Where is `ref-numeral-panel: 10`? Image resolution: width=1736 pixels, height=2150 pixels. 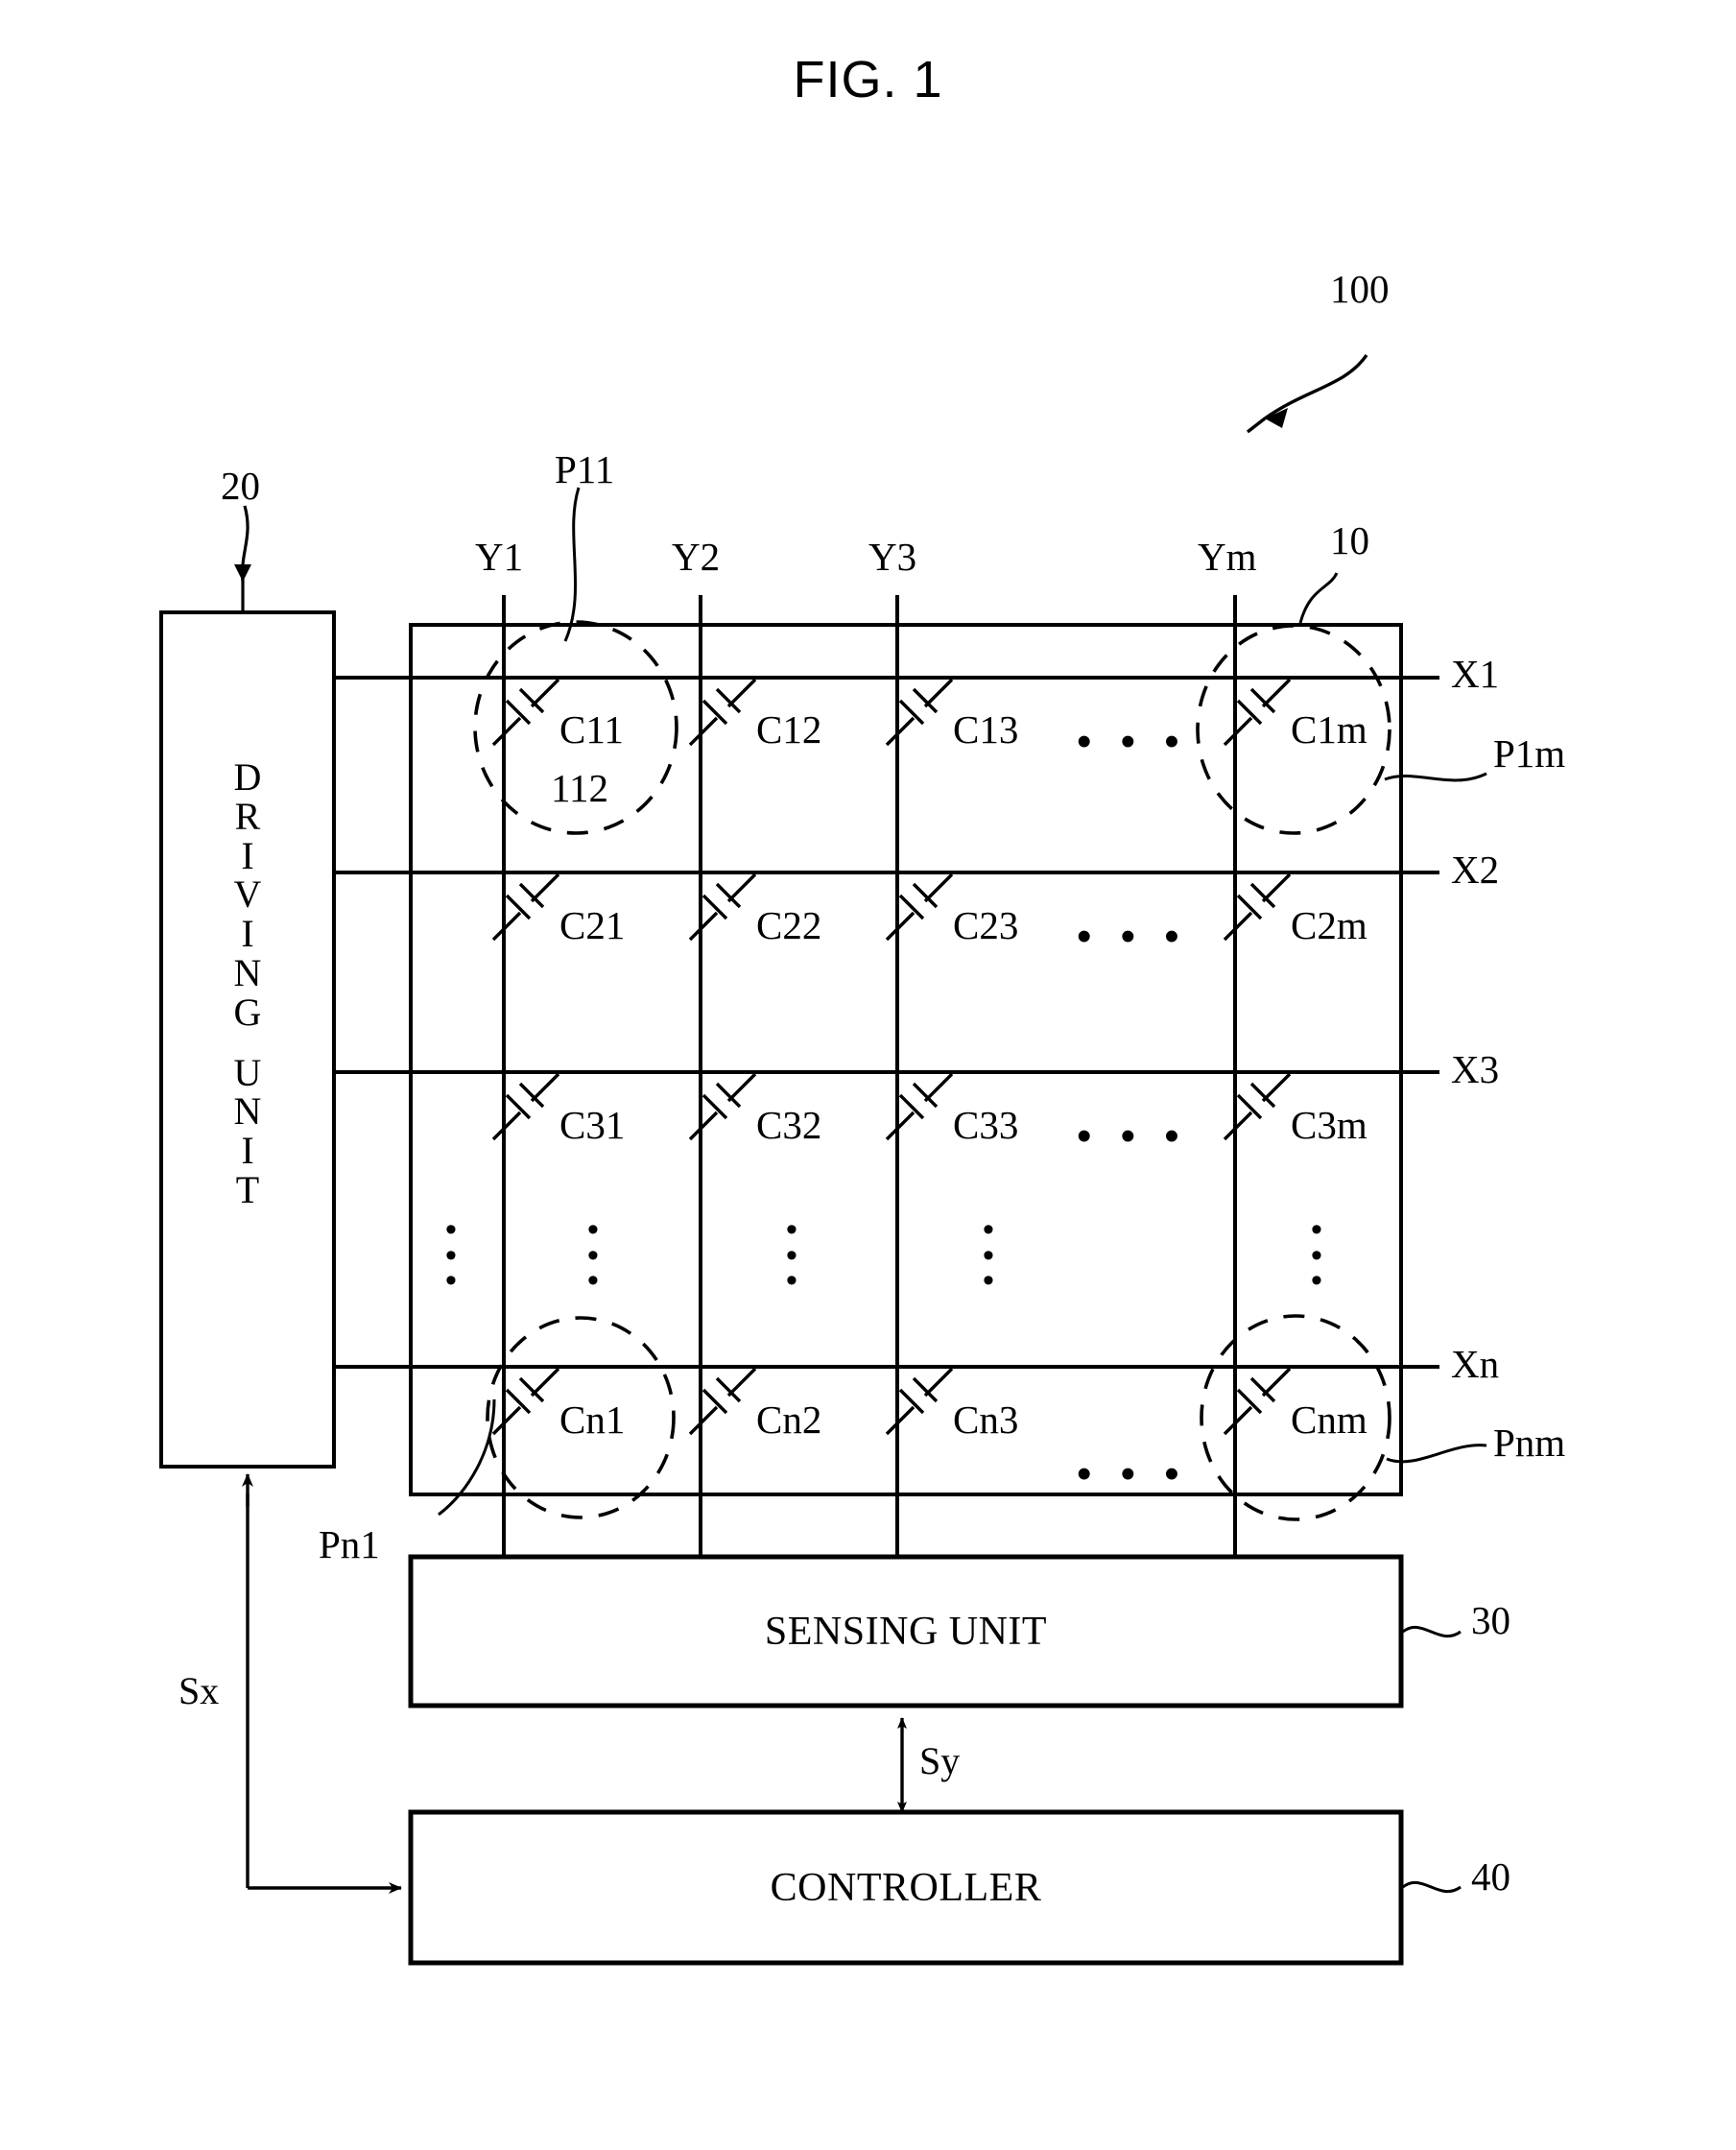 ref-numeral-panel: 10 is located at coordinates (1349, 540).